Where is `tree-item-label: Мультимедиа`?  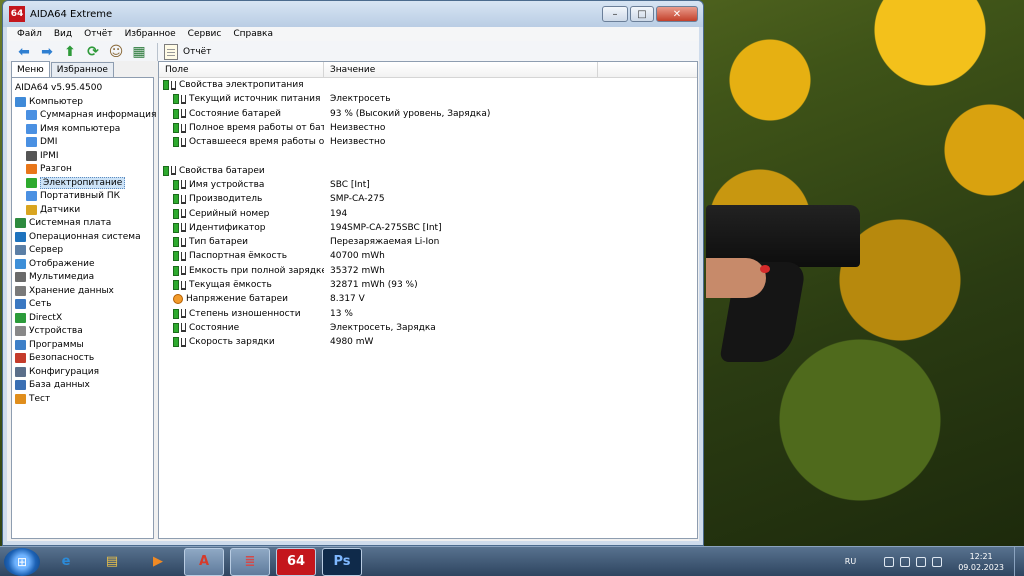 tree-item-label: Мультимедиа is located at coordinates (62, 277).